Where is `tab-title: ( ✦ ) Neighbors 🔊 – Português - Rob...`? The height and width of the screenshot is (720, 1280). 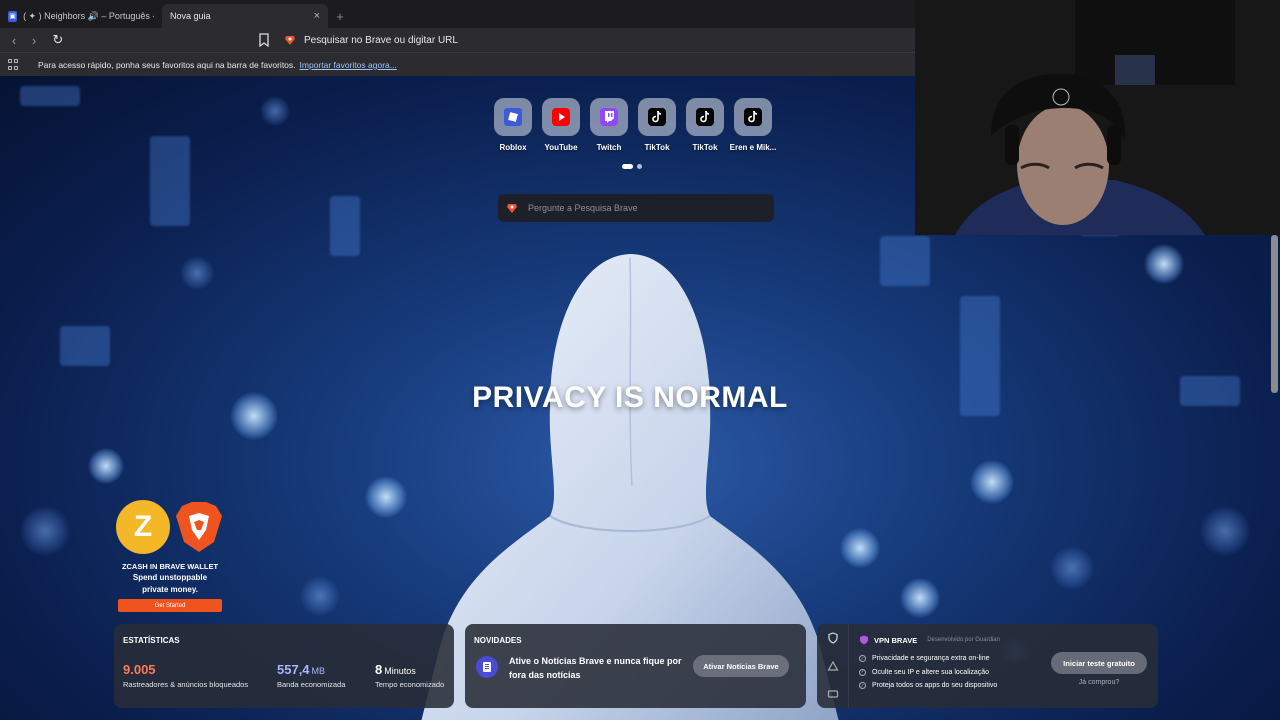 tab-title: ( ✦ ) Neighbors 🔊 – Português - Rob... is located at coordinates (88, 15).